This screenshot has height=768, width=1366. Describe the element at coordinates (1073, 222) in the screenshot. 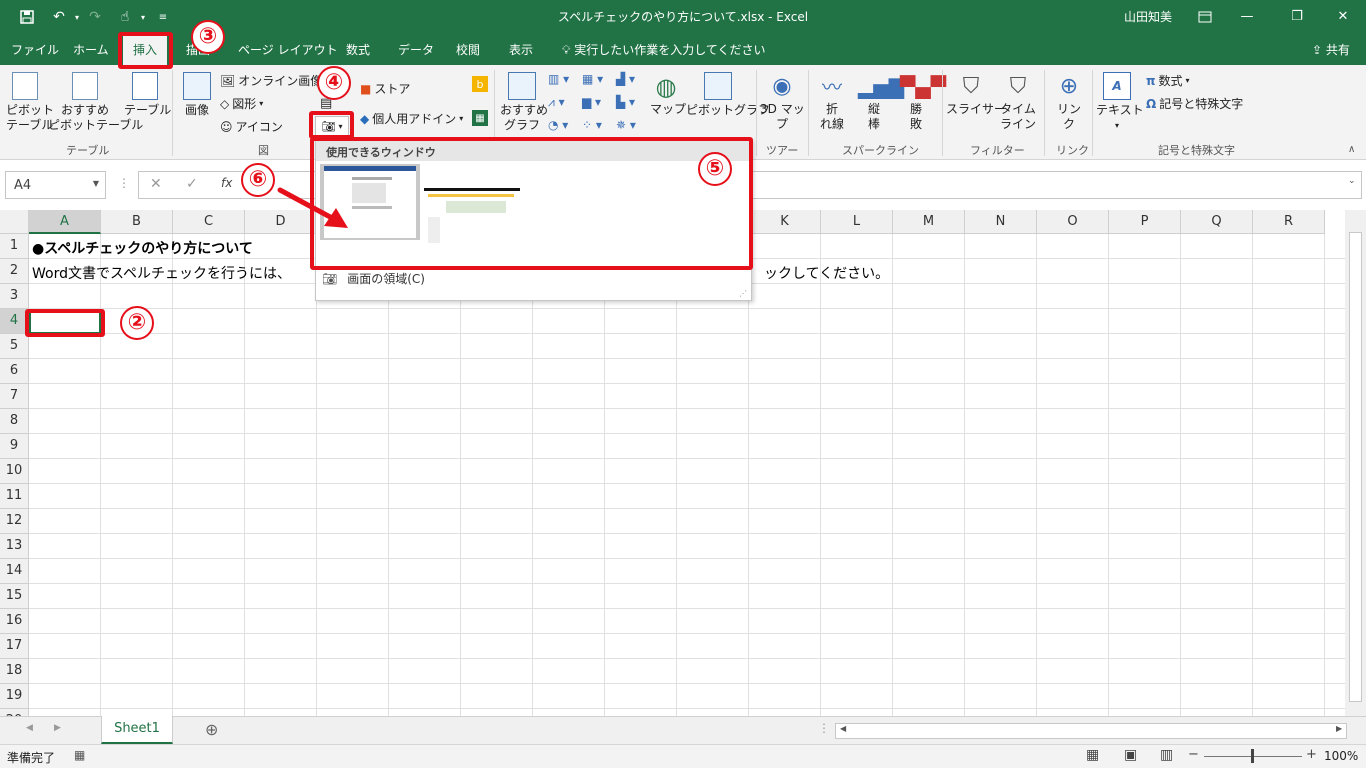

I see `column-header: O` at that location.